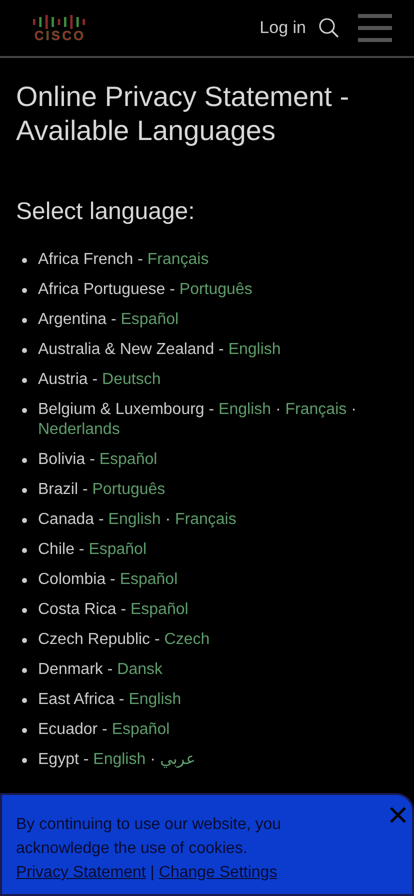  Describe the element at coordinates (73, 729) in the screenshot. I see `country-name: Ecuador -` at that location.